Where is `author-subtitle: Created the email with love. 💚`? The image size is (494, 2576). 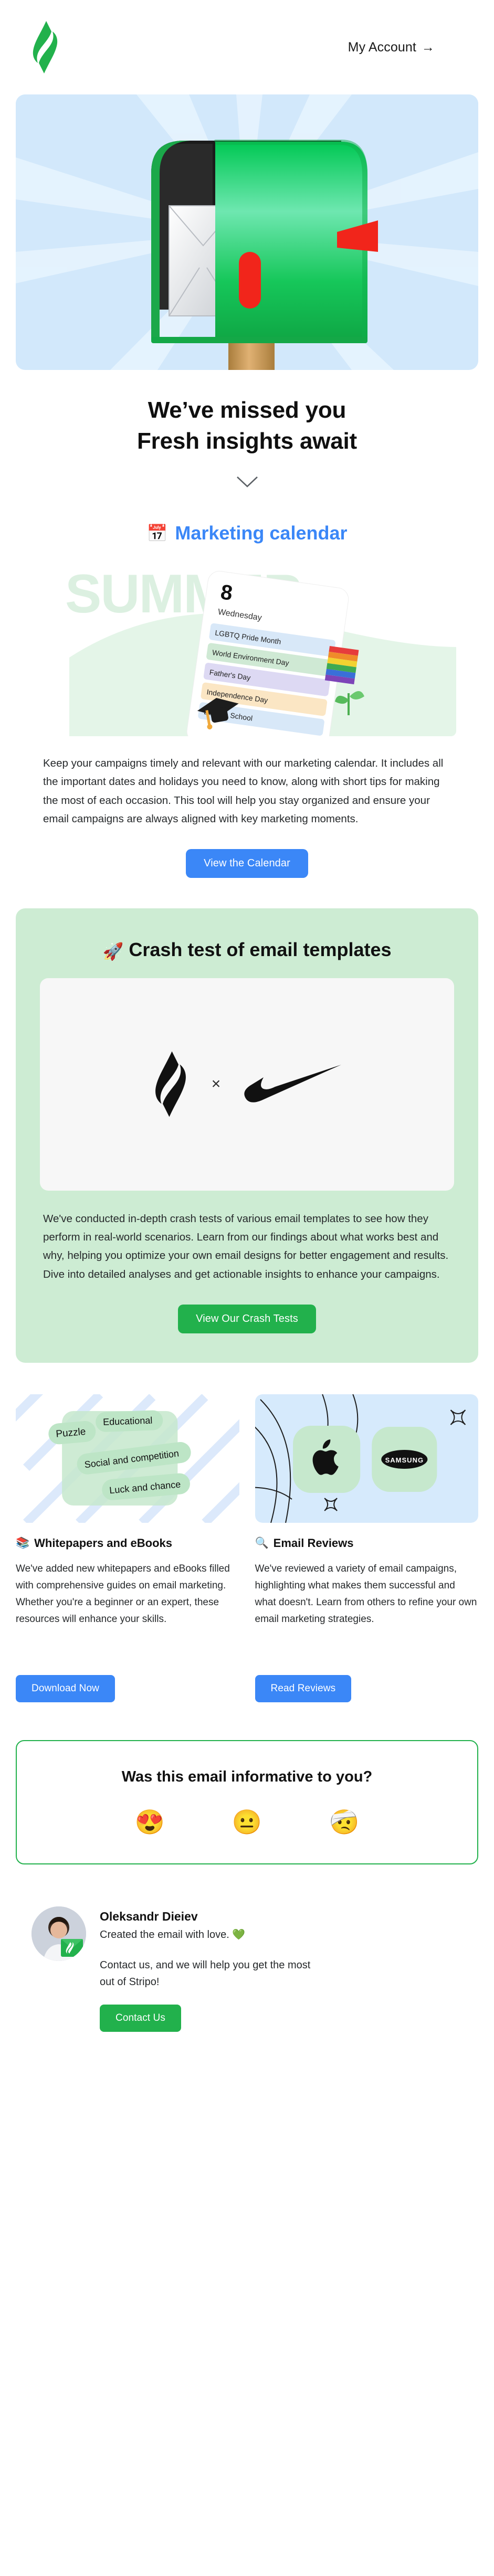
author-subtitle: Created the email with love. 💚 is located at coordinates (210, 1934).